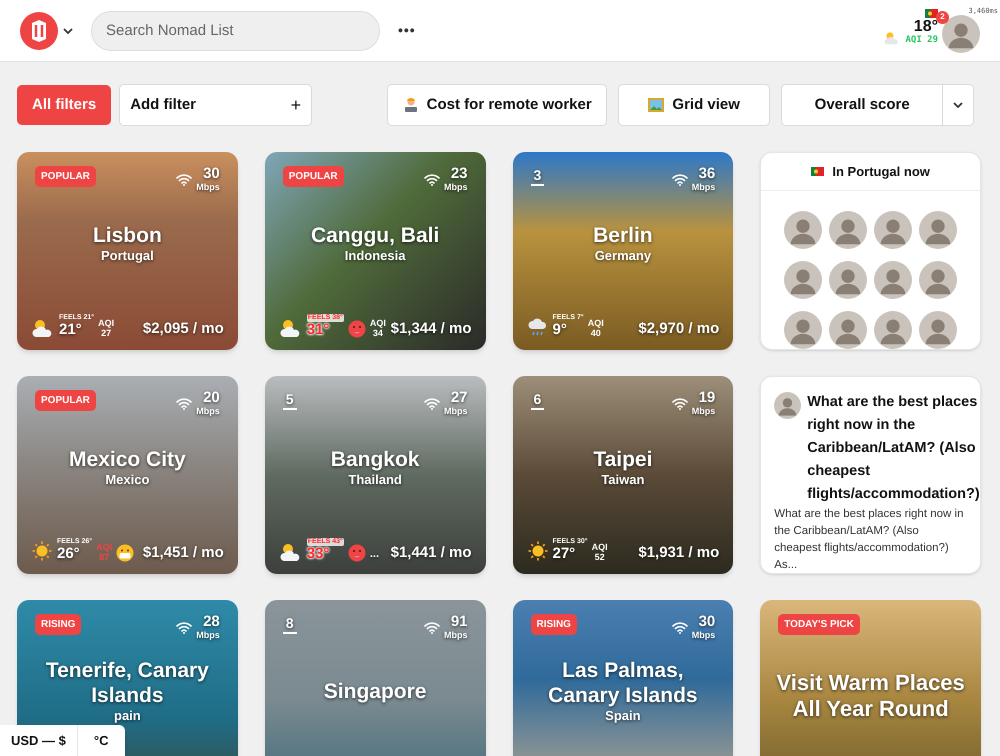  I want to click on temperature: 21°, so click(70, 330).